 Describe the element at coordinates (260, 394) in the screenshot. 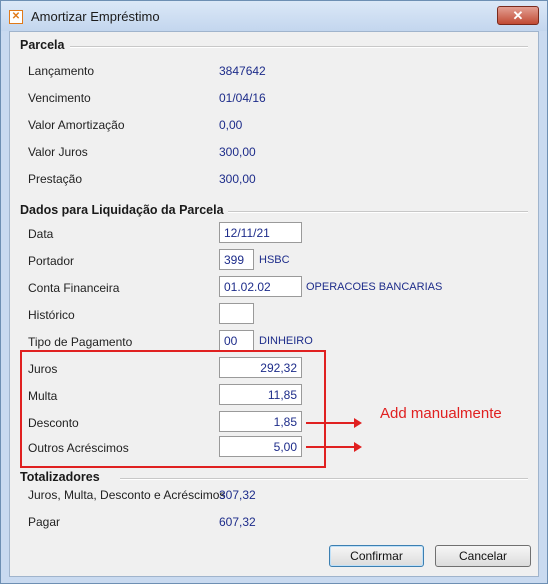

I see `multa-input: 11,85` at that location.